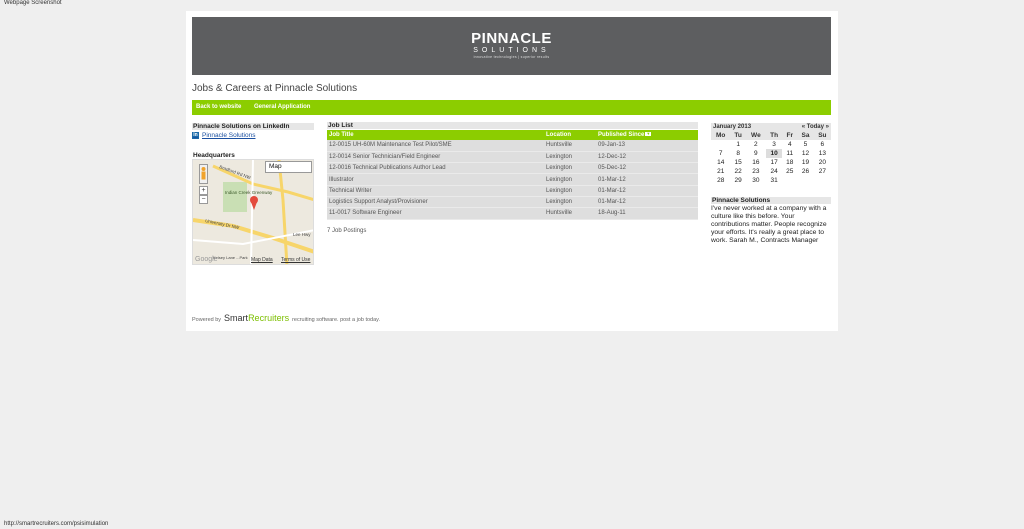 Image resolution: width=1024 pixels, height=529 pixels. Describe the element at coordinates (647, 157) in the screenshot. I see `job-date: 12-Dec-12` at that location.